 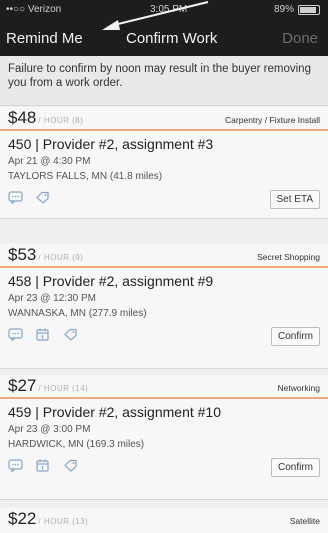 I want to click on price-value: $27, so click(x=22, y=385).